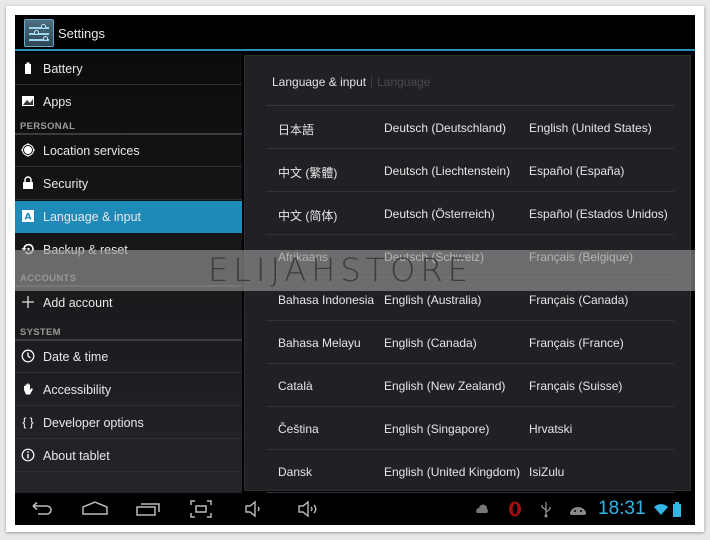 The image size is (710, 540). Describe the element at coordinates (550, 429) in the screenshot. I see `language-option: Hrvatski` at that location.